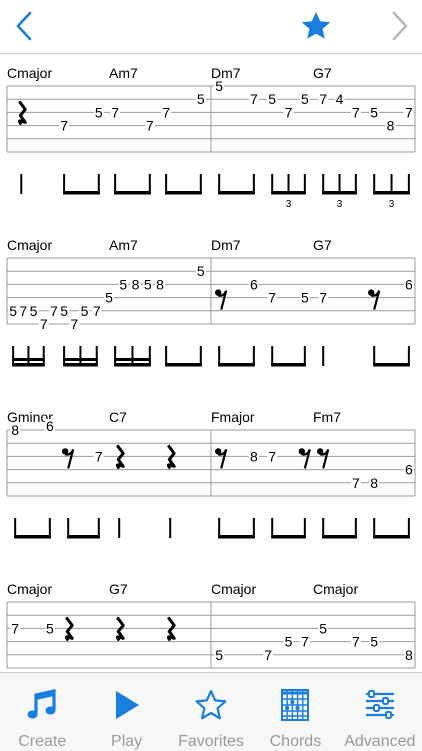 Image resolution: width=422 pixels, height=751 pixels. Describe the element at coordinates (233, 417) in the screenshot. I see `chord-label: Fmajor` at that location.